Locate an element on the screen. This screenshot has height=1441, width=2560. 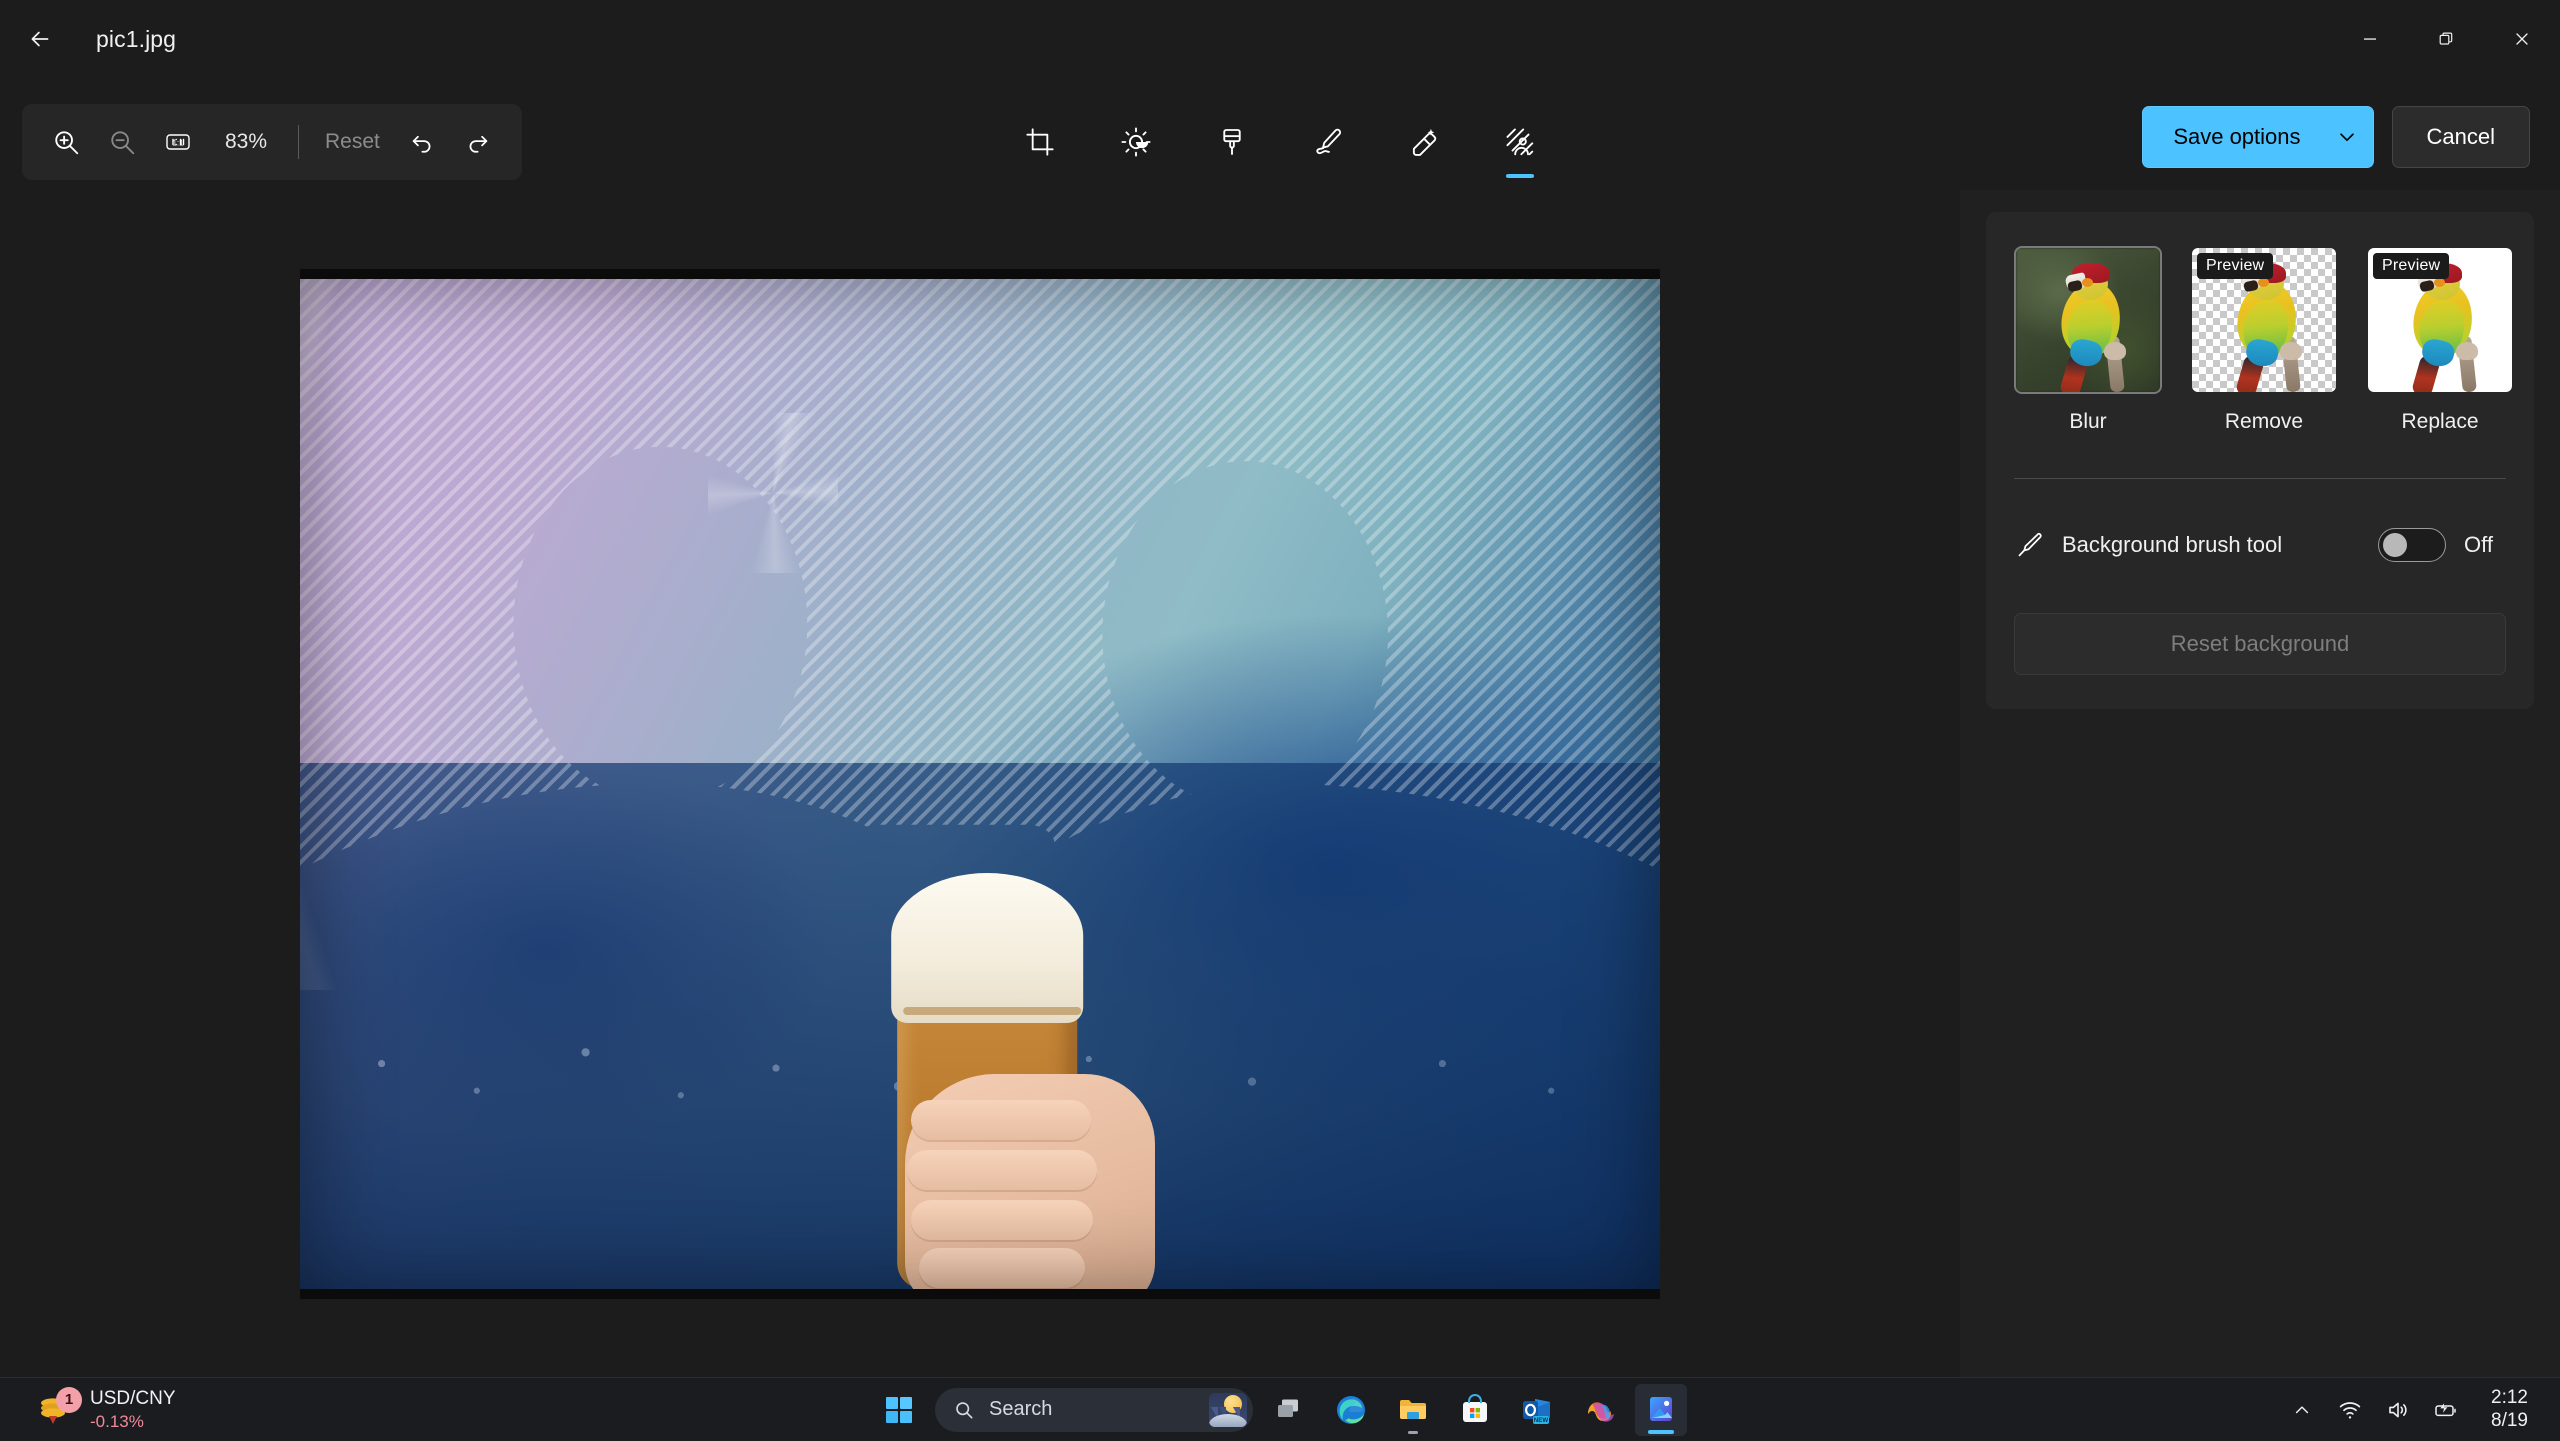
subject-hand is located at coordinates (1030, 1186).